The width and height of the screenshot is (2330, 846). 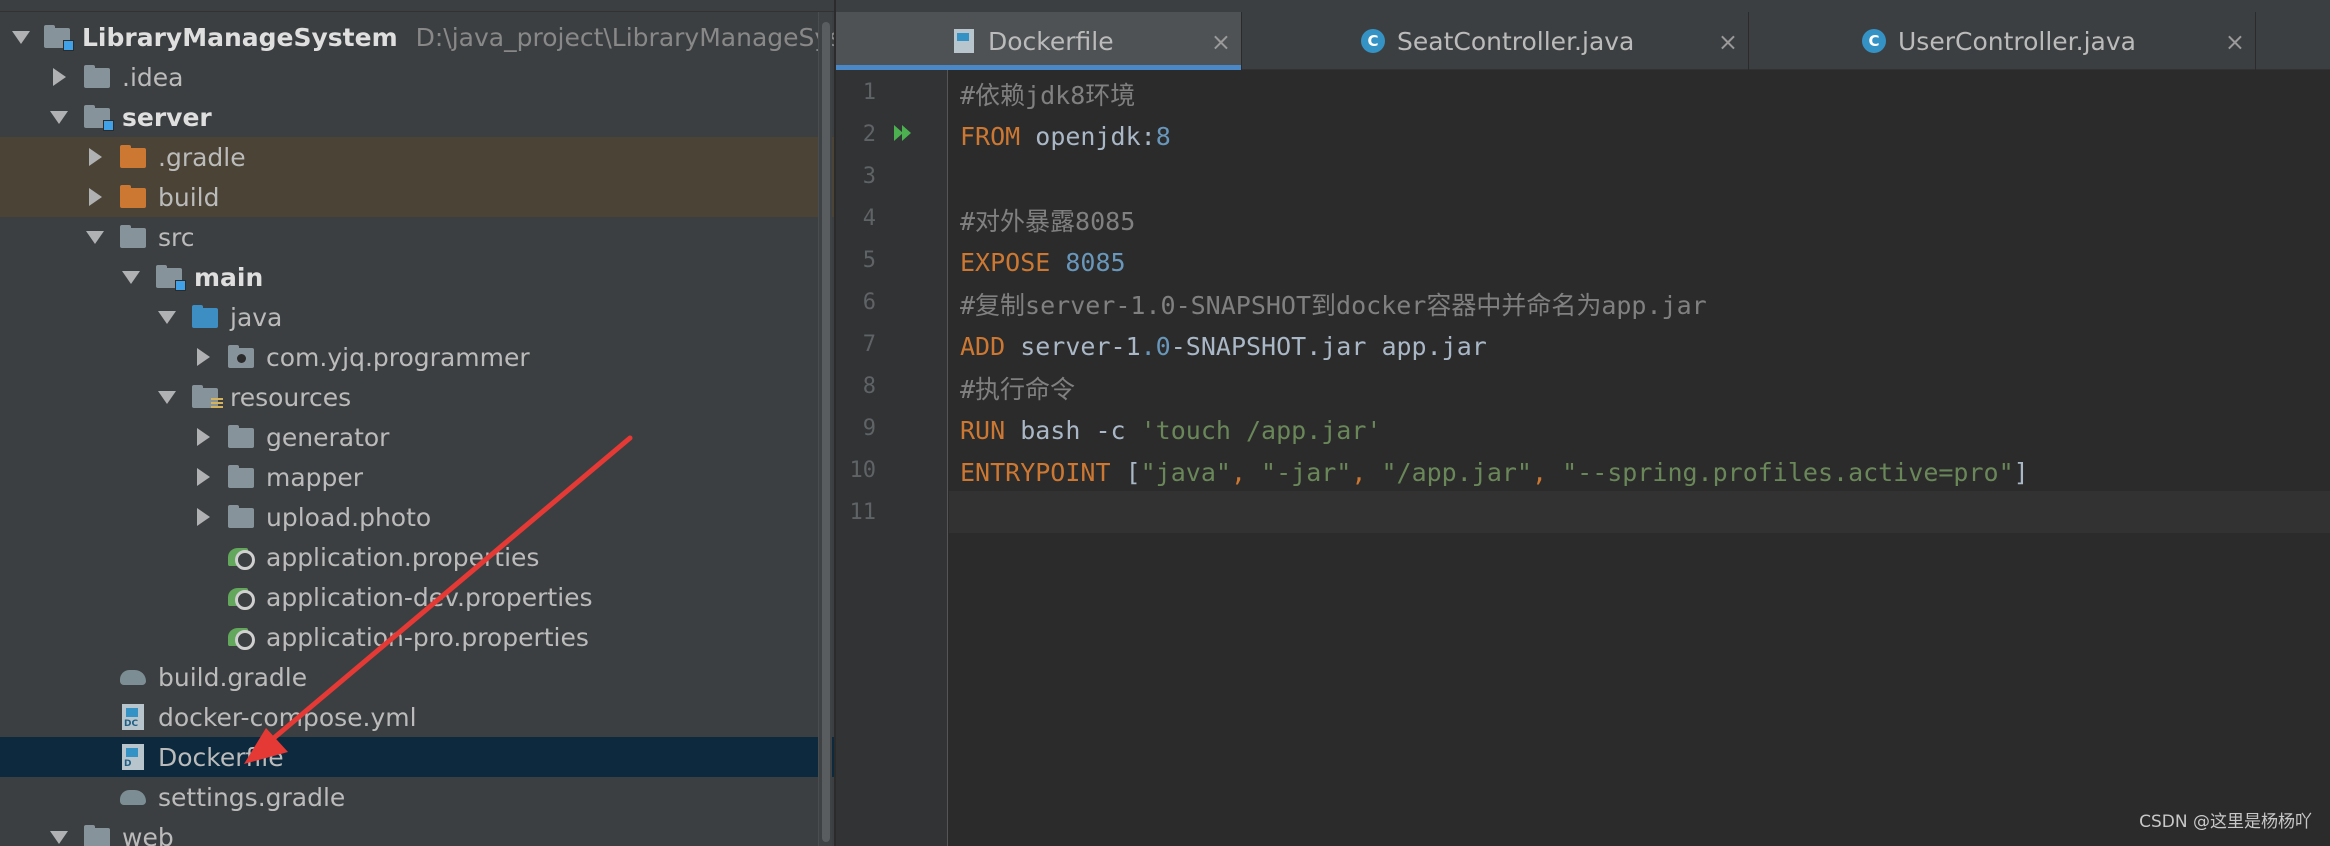 I want to click on code-keyword: EXPOSE, so click(x=1005, y=262).